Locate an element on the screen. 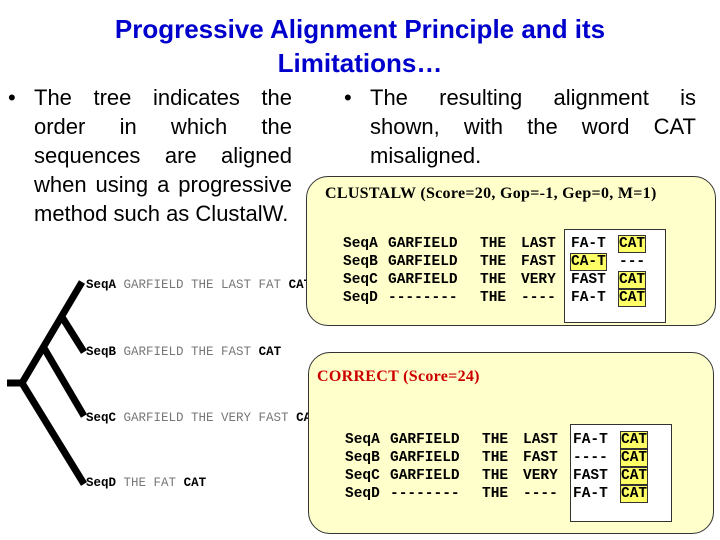  tree-diagram is located at coordinates (47, 383).